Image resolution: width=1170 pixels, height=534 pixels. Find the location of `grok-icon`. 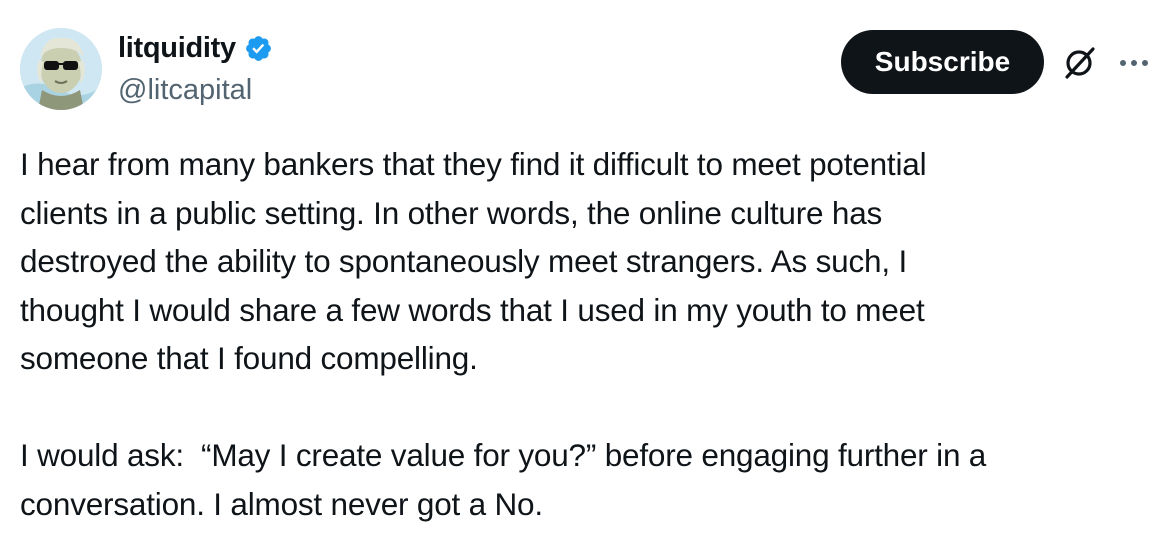

grok-icon is located at coordinates (1079, 63).